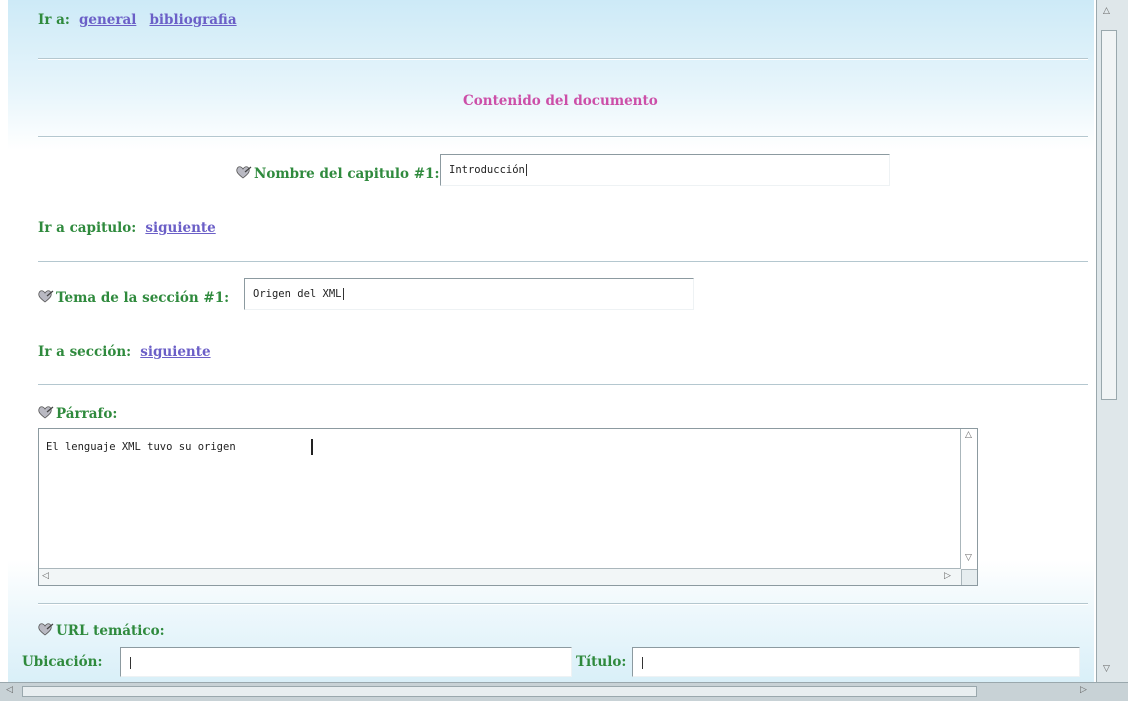  What do you see at coordinates (347, 174) in the screenshot?
I see `chapter-name-label: Nombre del capitulo #1:` at bounding box center [347, 174].